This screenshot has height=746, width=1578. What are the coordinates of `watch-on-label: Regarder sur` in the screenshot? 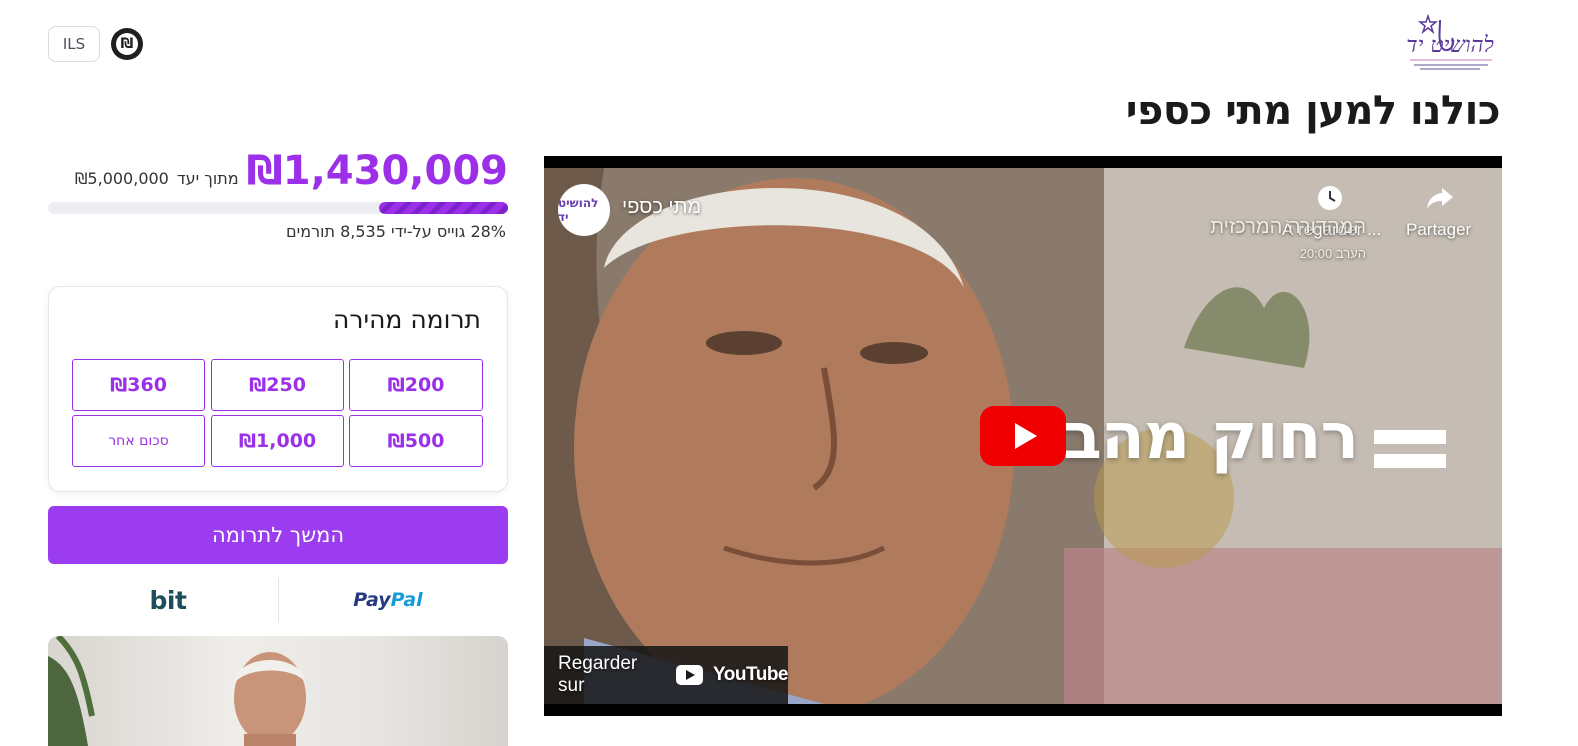 It's located at (598, 674).